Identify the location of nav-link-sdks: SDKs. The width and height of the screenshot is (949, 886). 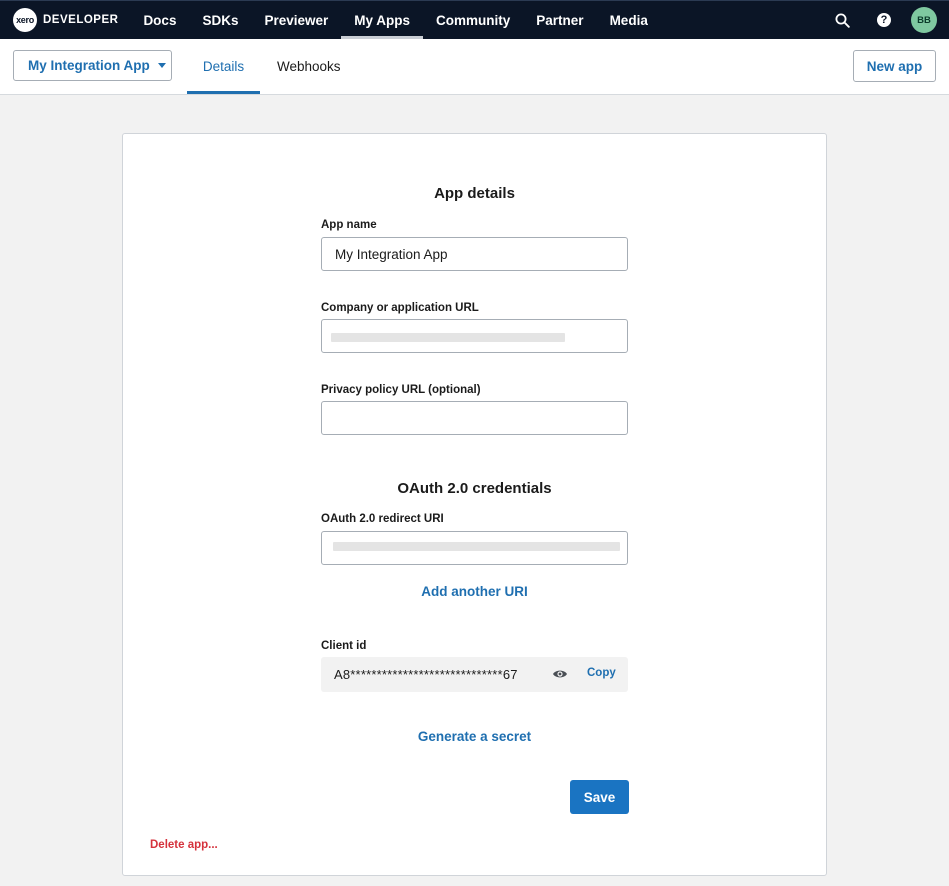
(220, 20).